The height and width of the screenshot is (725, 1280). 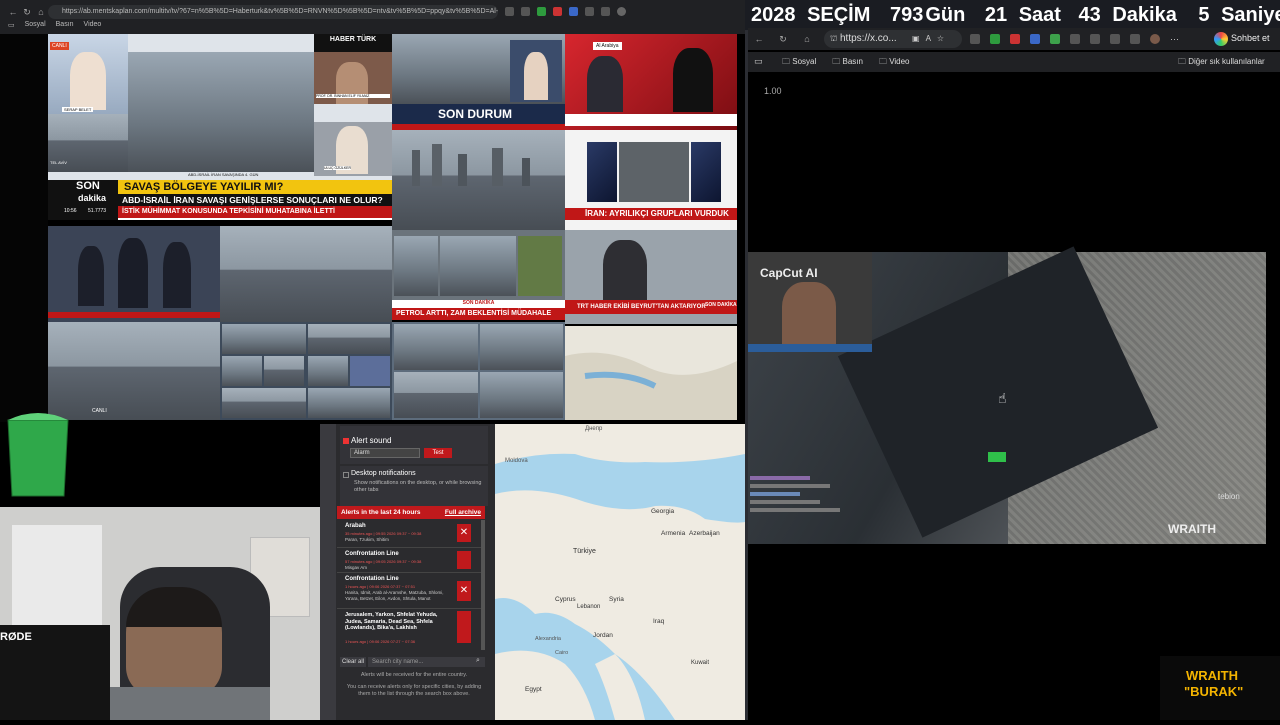 What do you see at coordinates (134, 274) in the screenshot?
I see `press-conference-feed` at bounding box center [134, 274].